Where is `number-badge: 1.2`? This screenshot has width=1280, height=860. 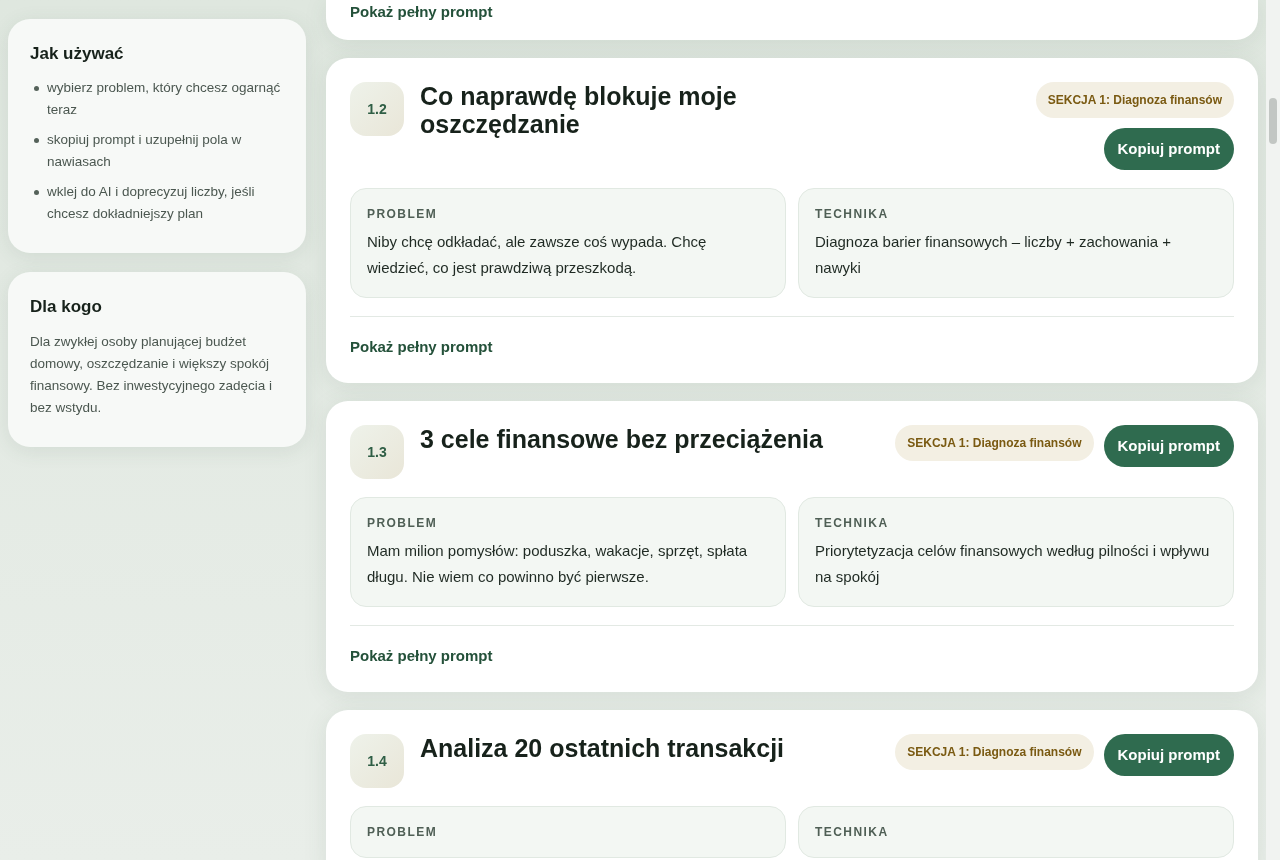 number-badge: 1.2 is located at coordinates (377, 109).